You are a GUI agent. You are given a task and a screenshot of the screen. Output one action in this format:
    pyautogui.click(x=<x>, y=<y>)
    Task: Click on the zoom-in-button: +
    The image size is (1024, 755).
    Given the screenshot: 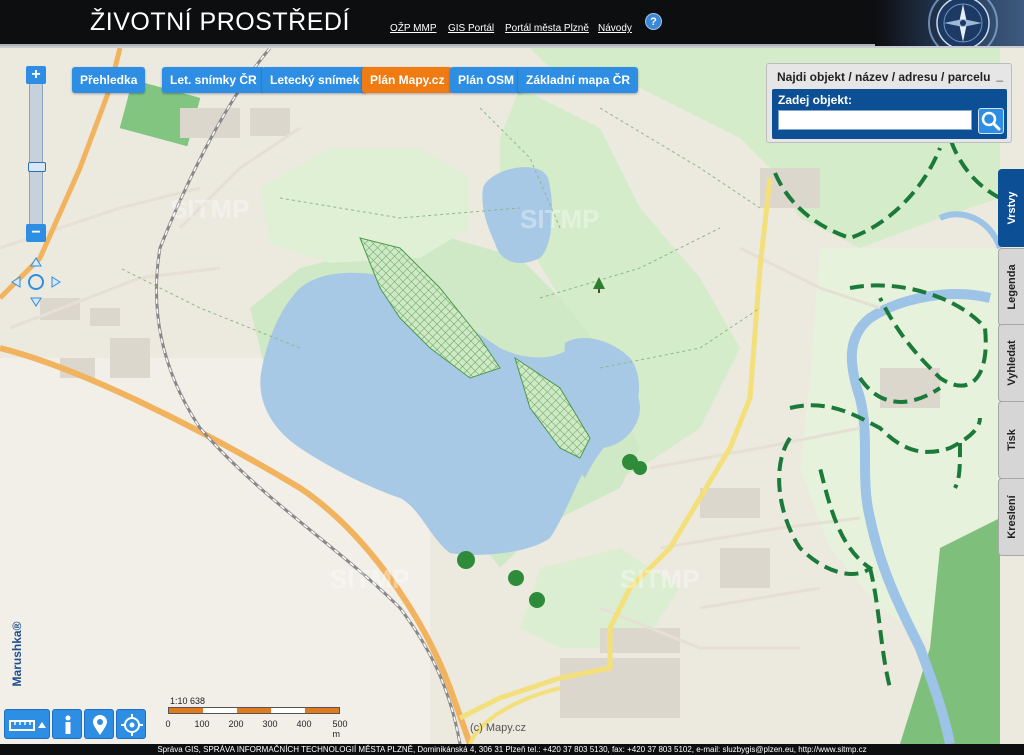 What is the action you would take?
    pyautogui.click(x=36, y=75)
    